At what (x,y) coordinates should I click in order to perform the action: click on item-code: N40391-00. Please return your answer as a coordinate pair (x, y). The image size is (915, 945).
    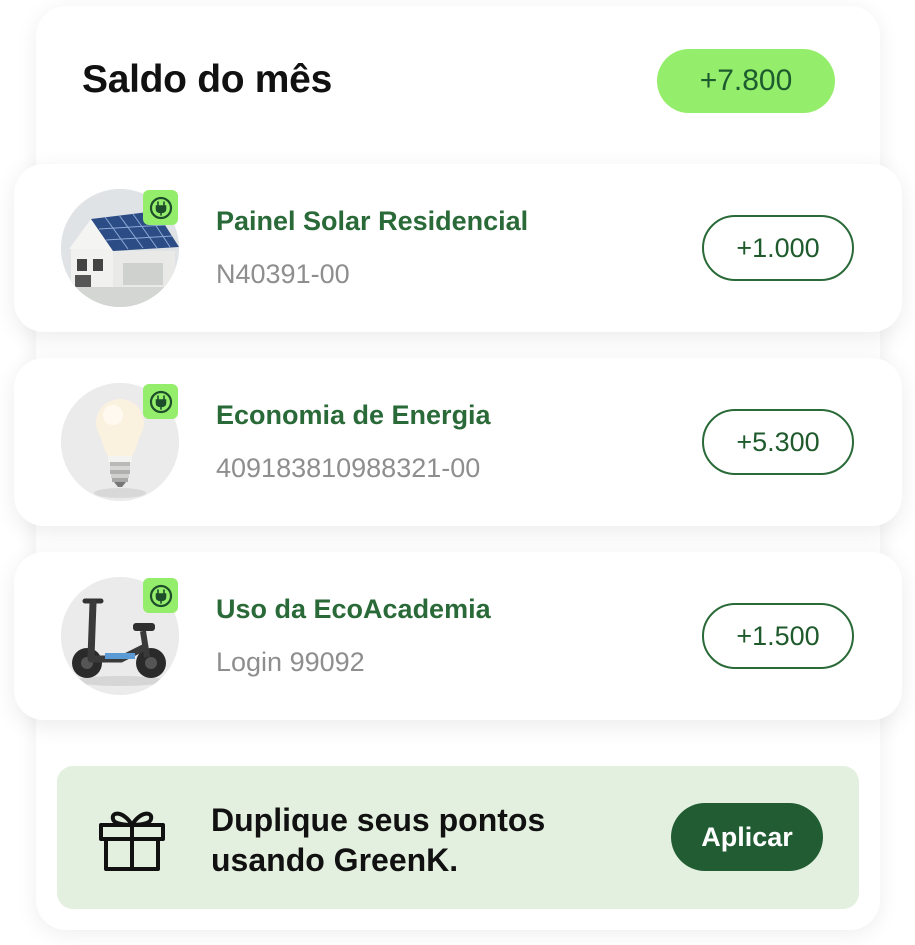
    Looking at the image, I should click on (283, 274).